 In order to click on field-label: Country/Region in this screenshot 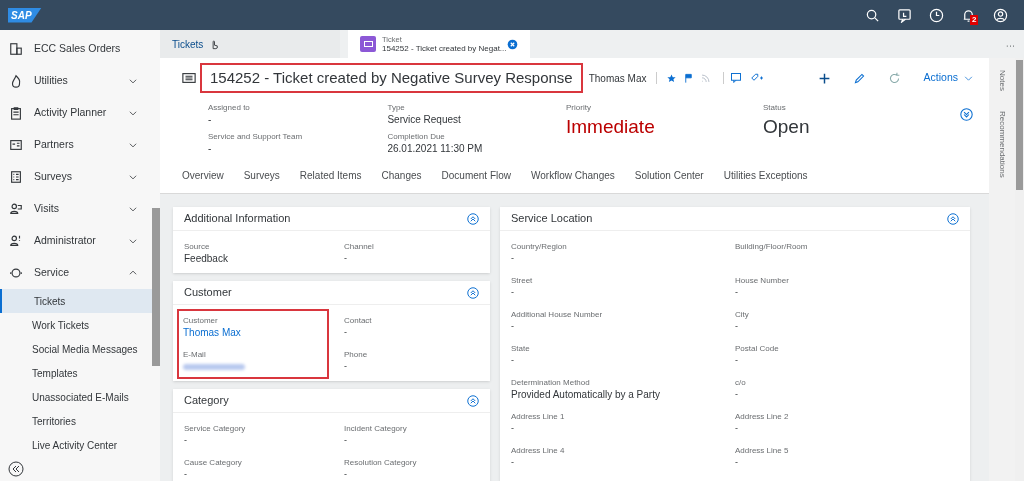, I will do `click(539, 246)`.